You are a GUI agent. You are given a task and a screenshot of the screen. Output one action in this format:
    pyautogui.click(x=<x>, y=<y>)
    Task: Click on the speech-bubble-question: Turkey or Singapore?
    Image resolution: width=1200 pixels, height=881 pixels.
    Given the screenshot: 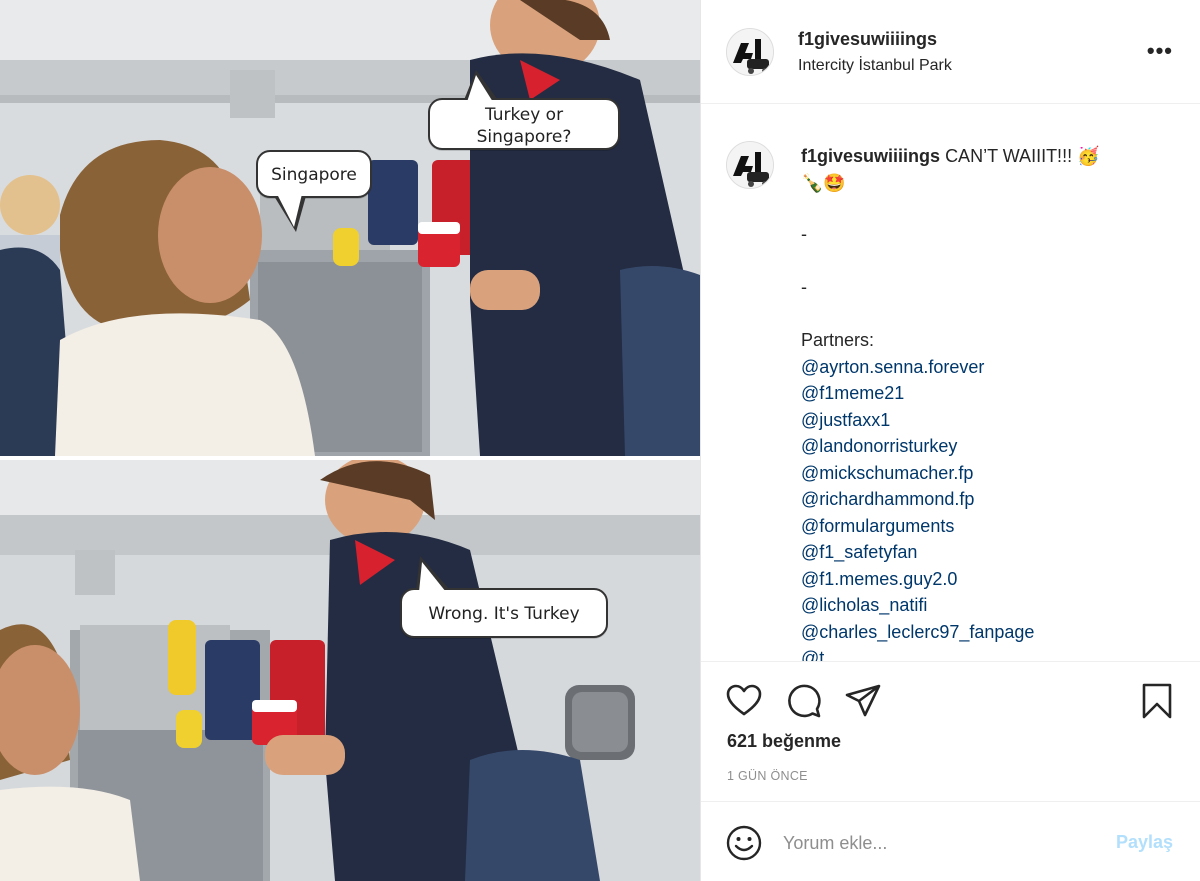 What is the action you would take?
    pyautogui.click(x=524, y=110)
    